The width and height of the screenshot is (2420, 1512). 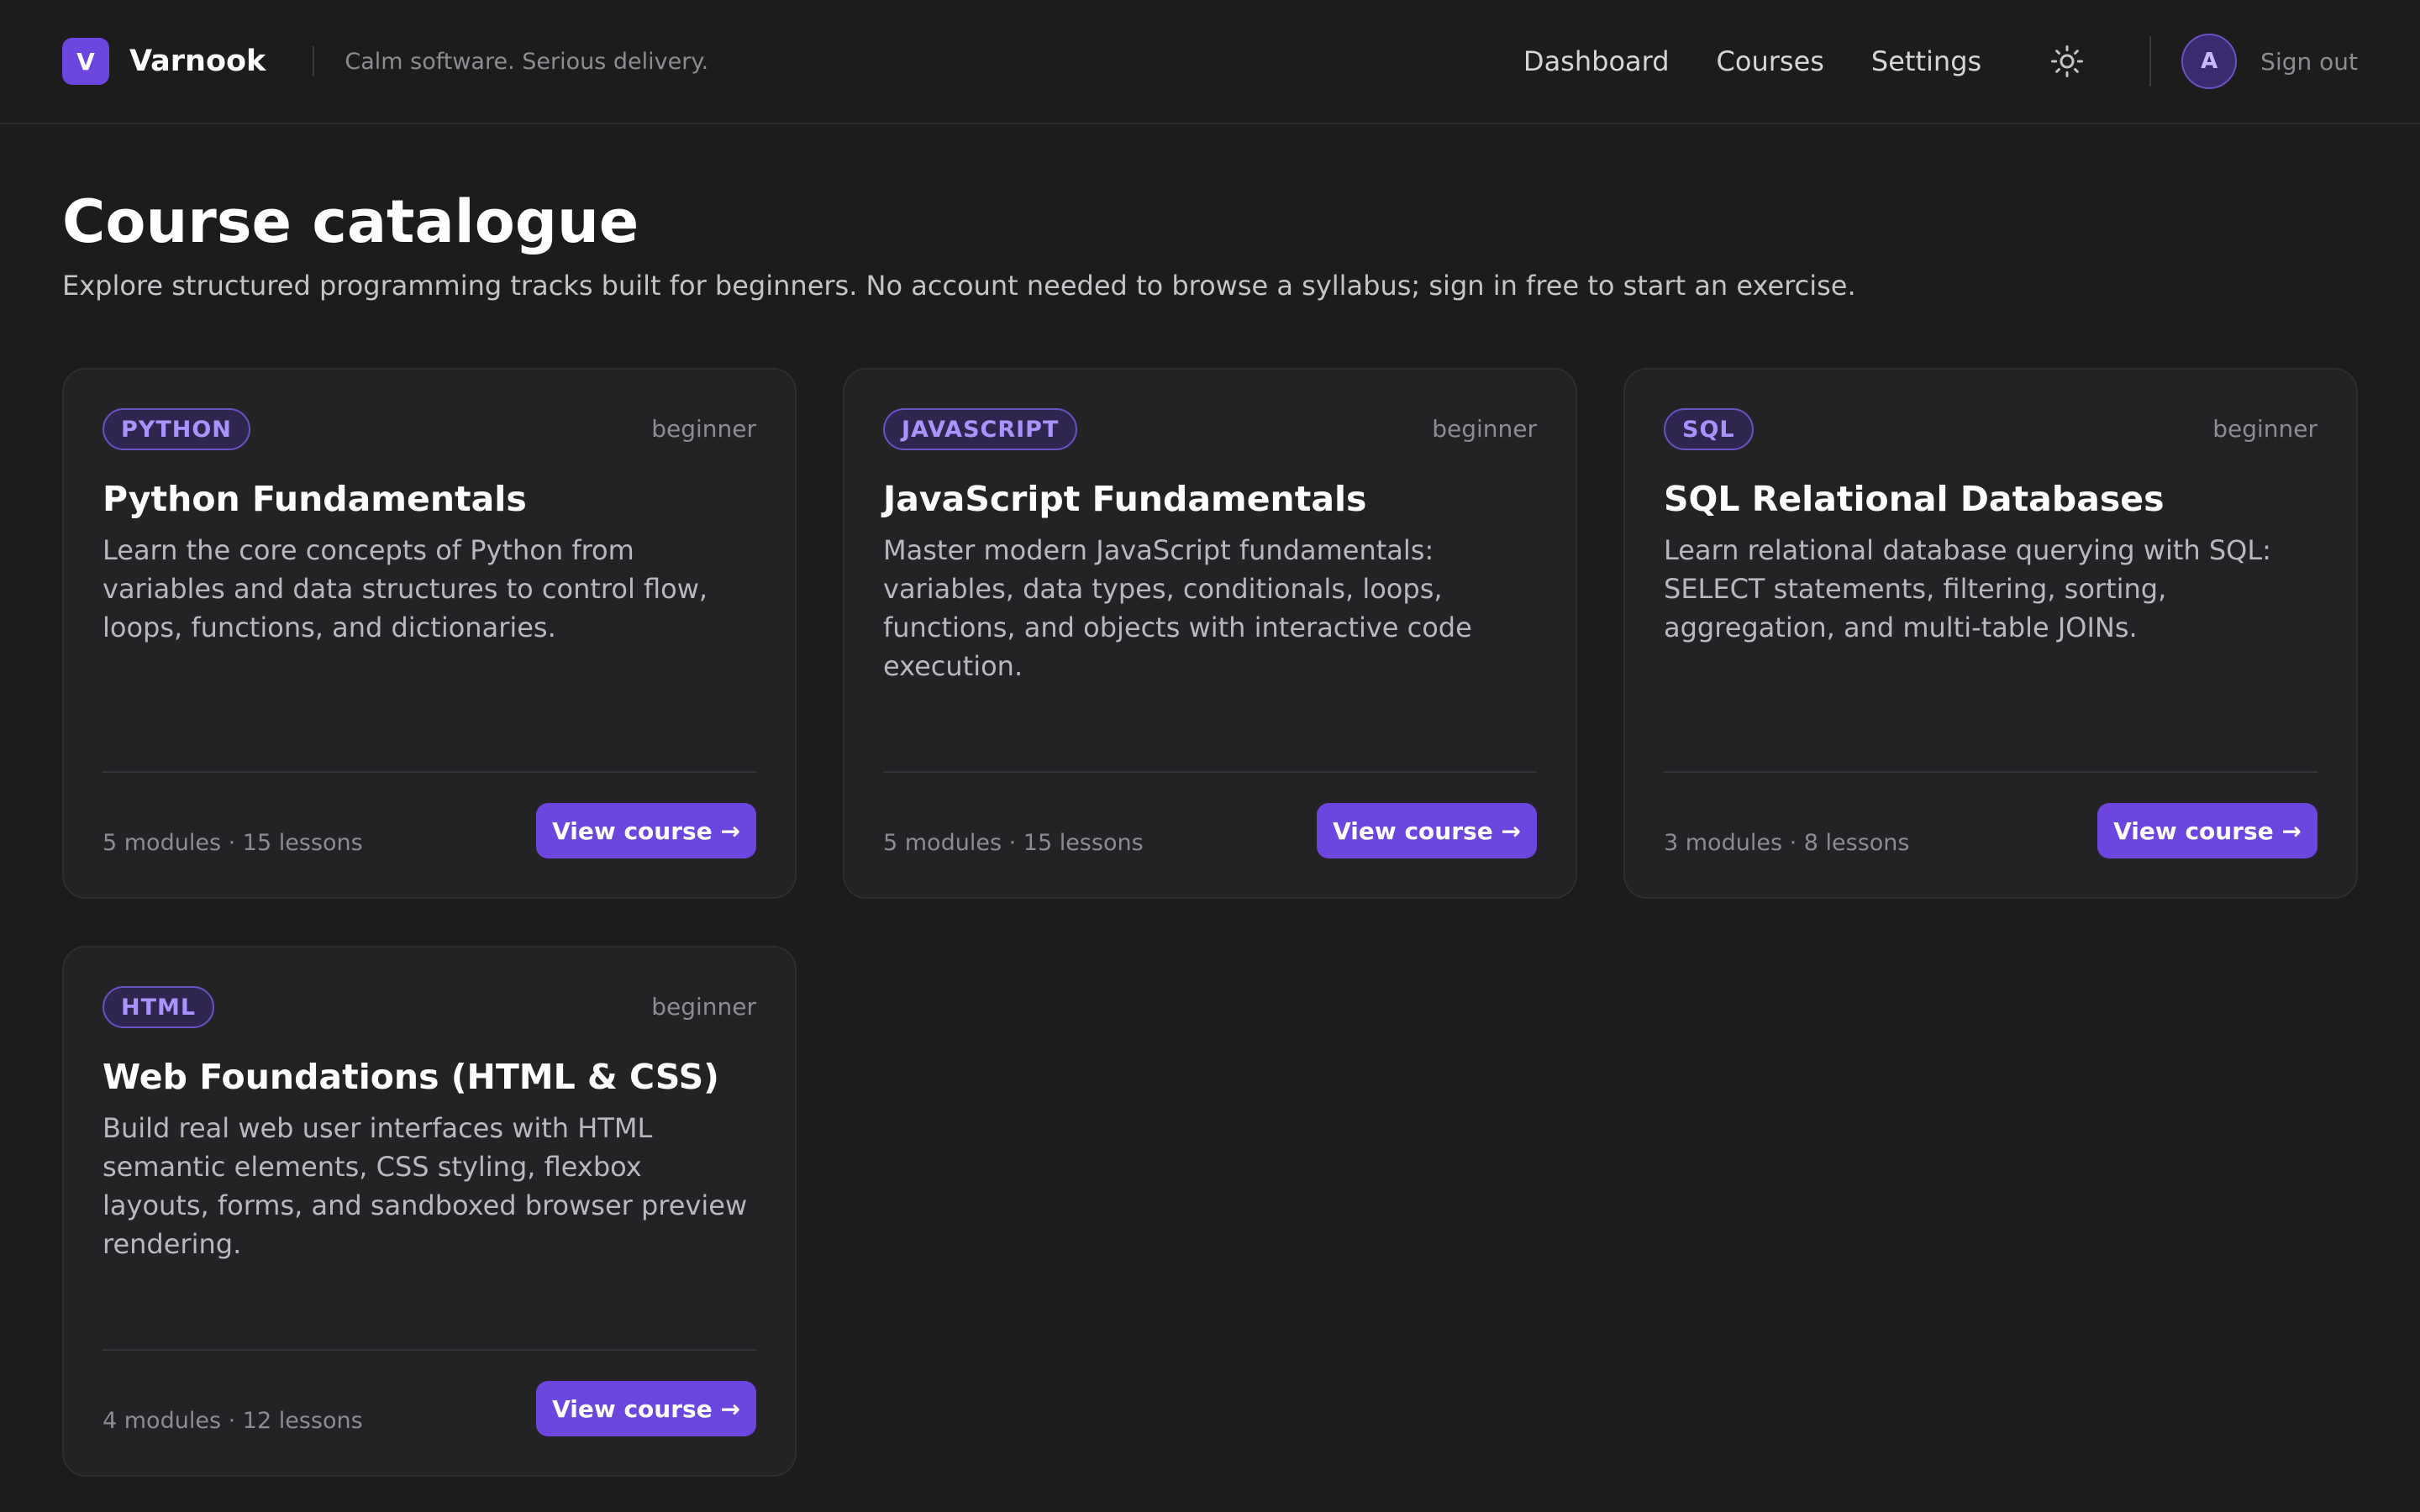 What do you see at coordinates (2209, 61) in the screenshot?
I see `user-avatar: A` at bounding box center [2209, 61].